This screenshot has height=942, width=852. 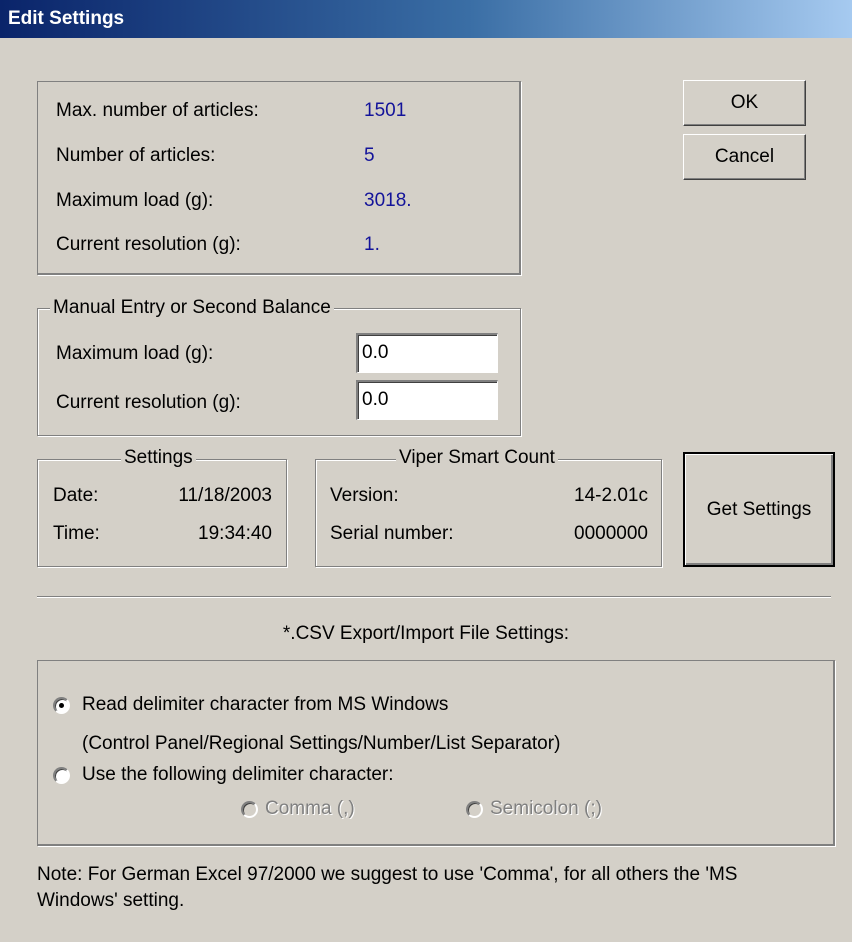 I want to click on option-custom-label: Use the following delimiter character:, so click(x=238, y=775).